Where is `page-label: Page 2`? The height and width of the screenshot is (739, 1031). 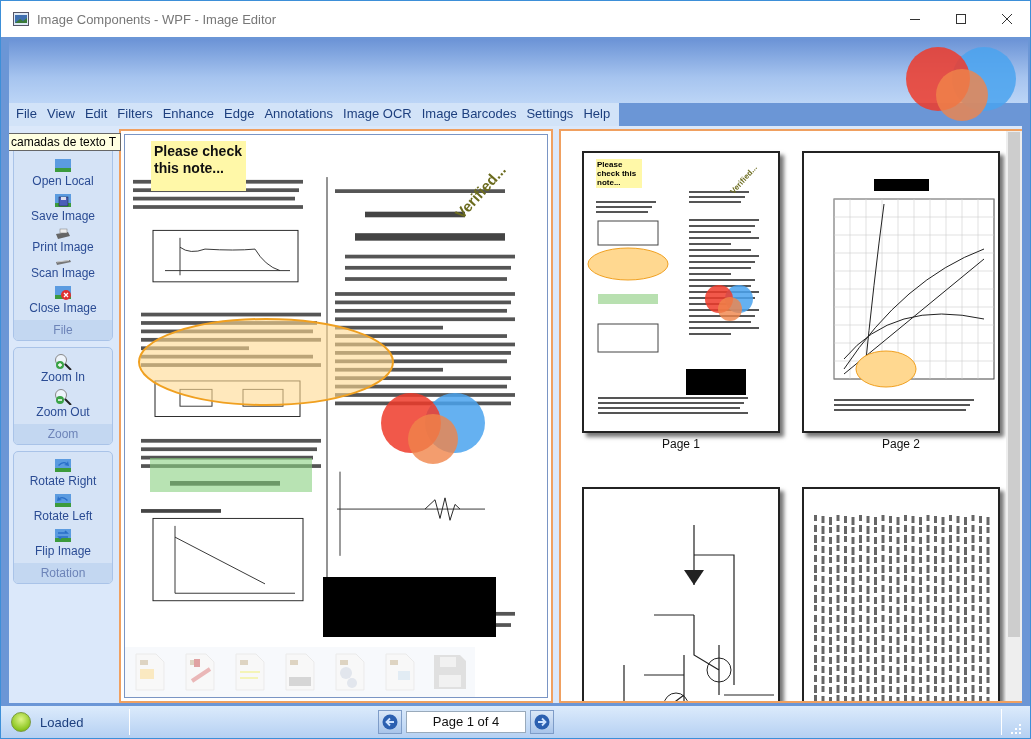 page-label: Page 2 is located at coordinates (900, 444).